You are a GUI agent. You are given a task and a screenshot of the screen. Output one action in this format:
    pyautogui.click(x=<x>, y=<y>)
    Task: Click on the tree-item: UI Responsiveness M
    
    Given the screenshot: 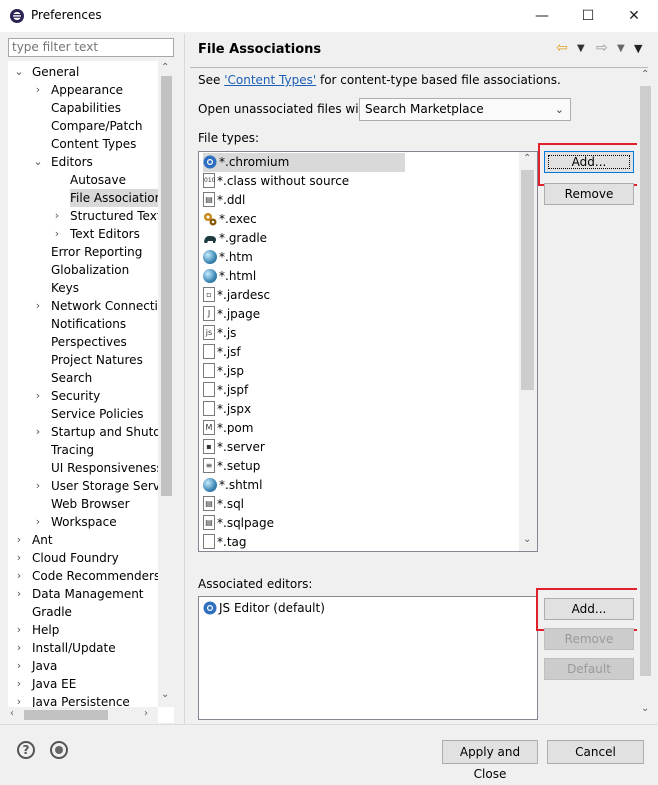 What is the action you would take?
    pyautogui.click(x=112, y=468)
    